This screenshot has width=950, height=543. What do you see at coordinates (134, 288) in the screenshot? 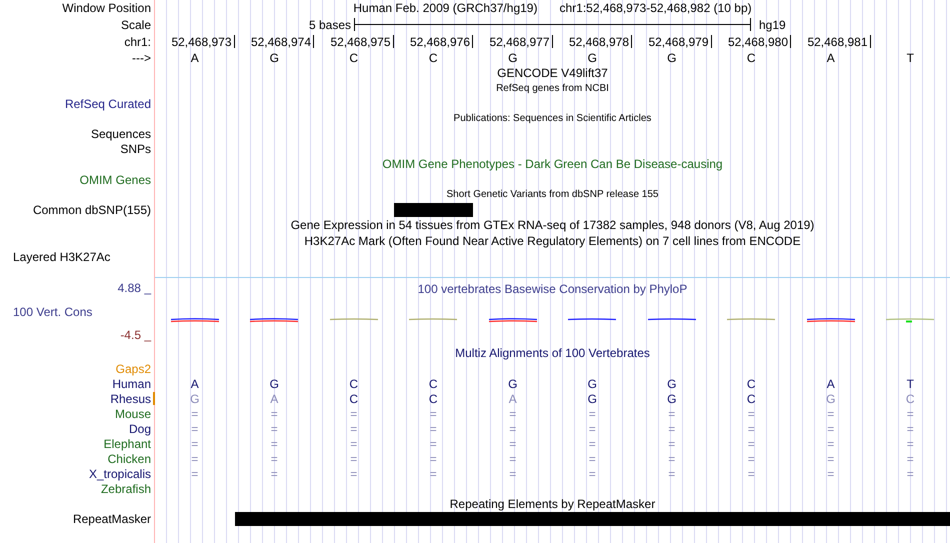
I see `axis-max-label: 4.88 _` at bounding box center [134, 288].